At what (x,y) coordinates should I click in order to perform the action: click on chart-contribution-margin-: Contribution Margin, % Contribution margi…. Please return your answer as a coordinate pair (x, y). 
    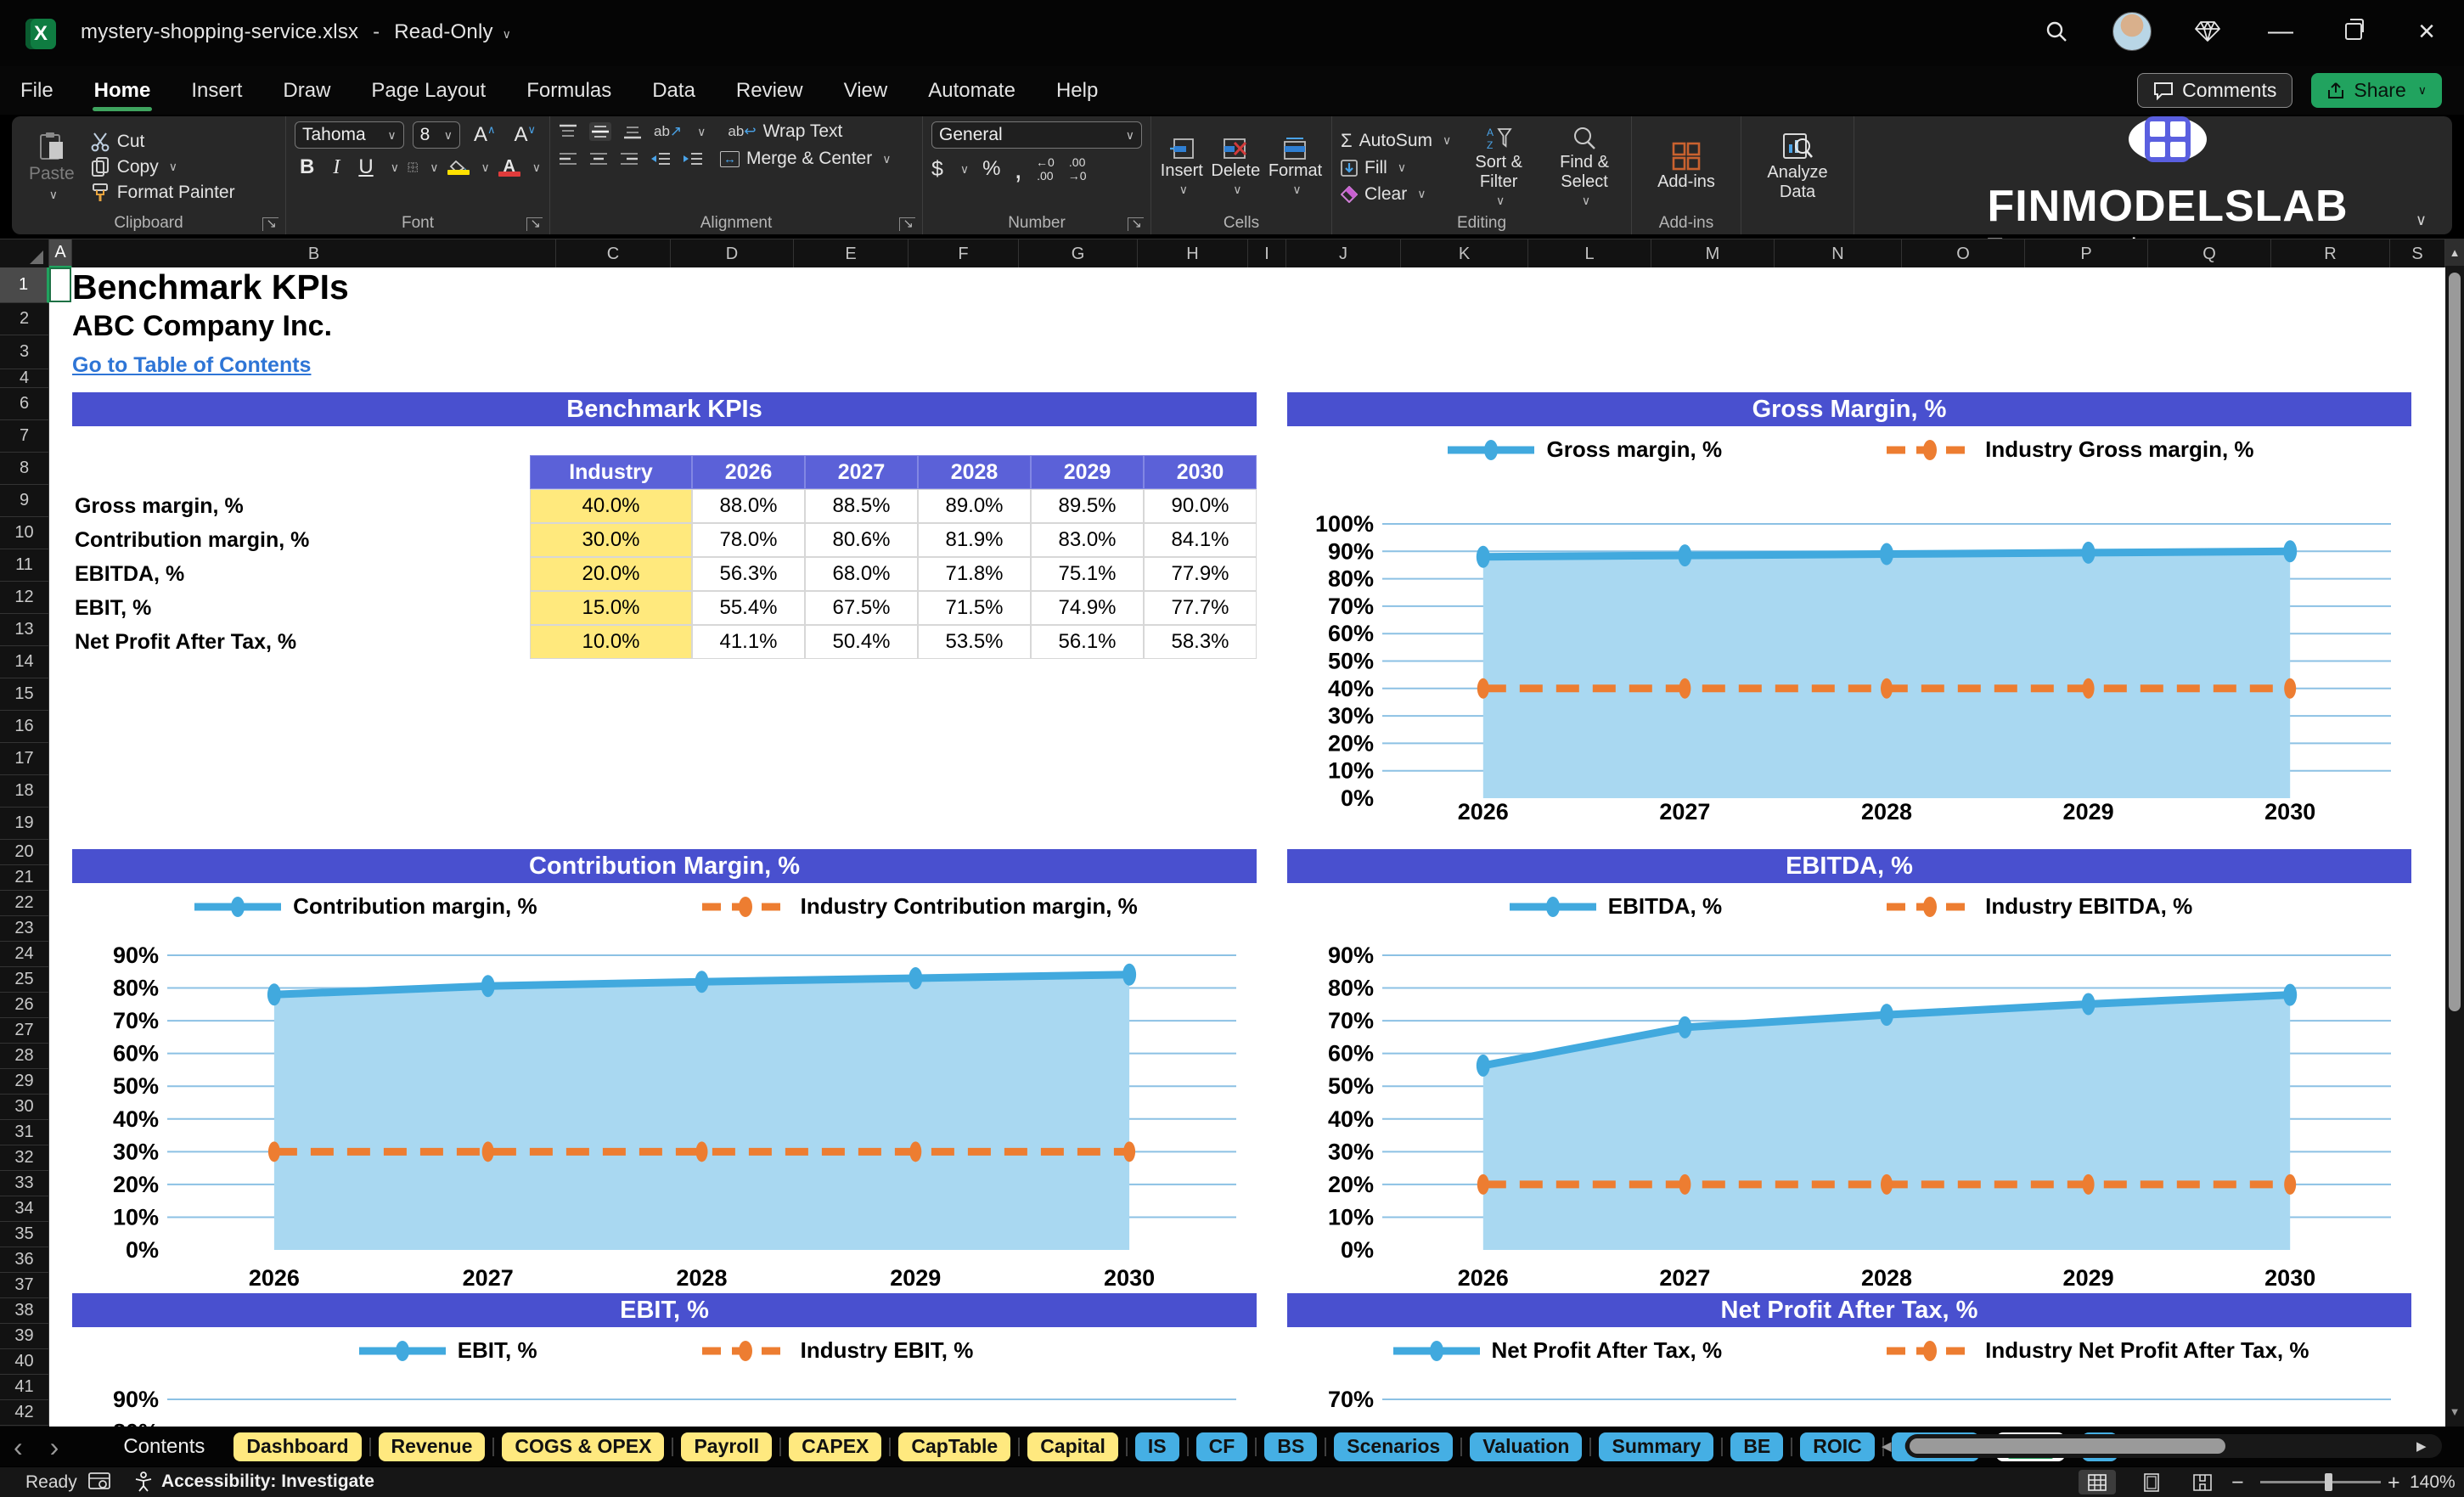
    Looking at the image, I should click on (664, 1070).